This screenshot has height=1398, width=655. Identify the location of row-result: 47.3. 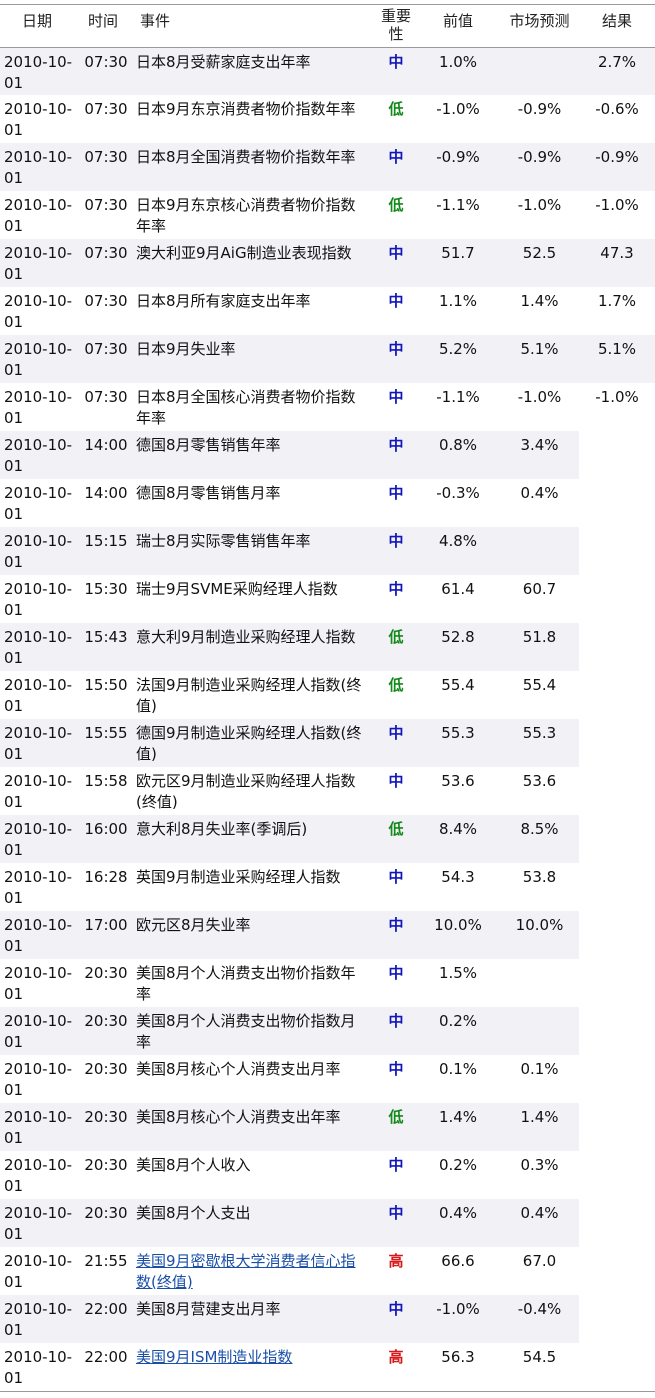
(617, 263).